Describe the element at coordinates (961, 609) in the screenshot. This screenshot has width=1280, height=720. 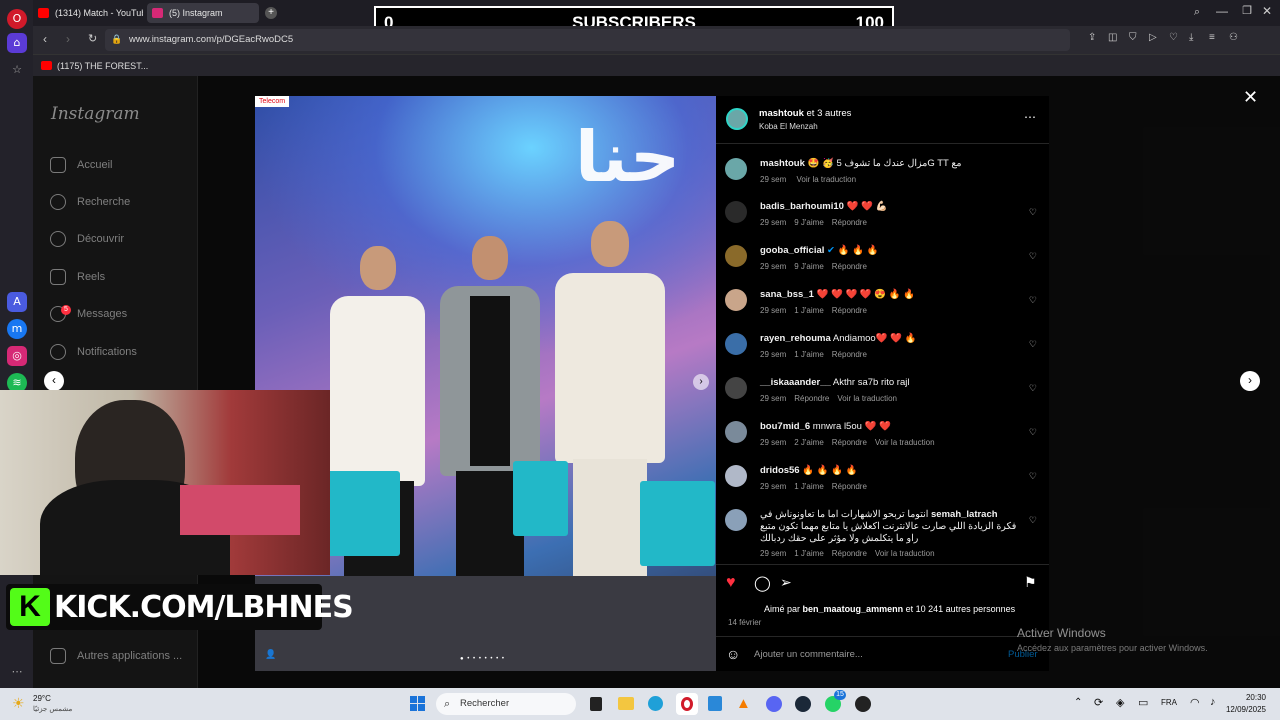
I see `liked-suffix: et 10 241 autres personnes` at that location.